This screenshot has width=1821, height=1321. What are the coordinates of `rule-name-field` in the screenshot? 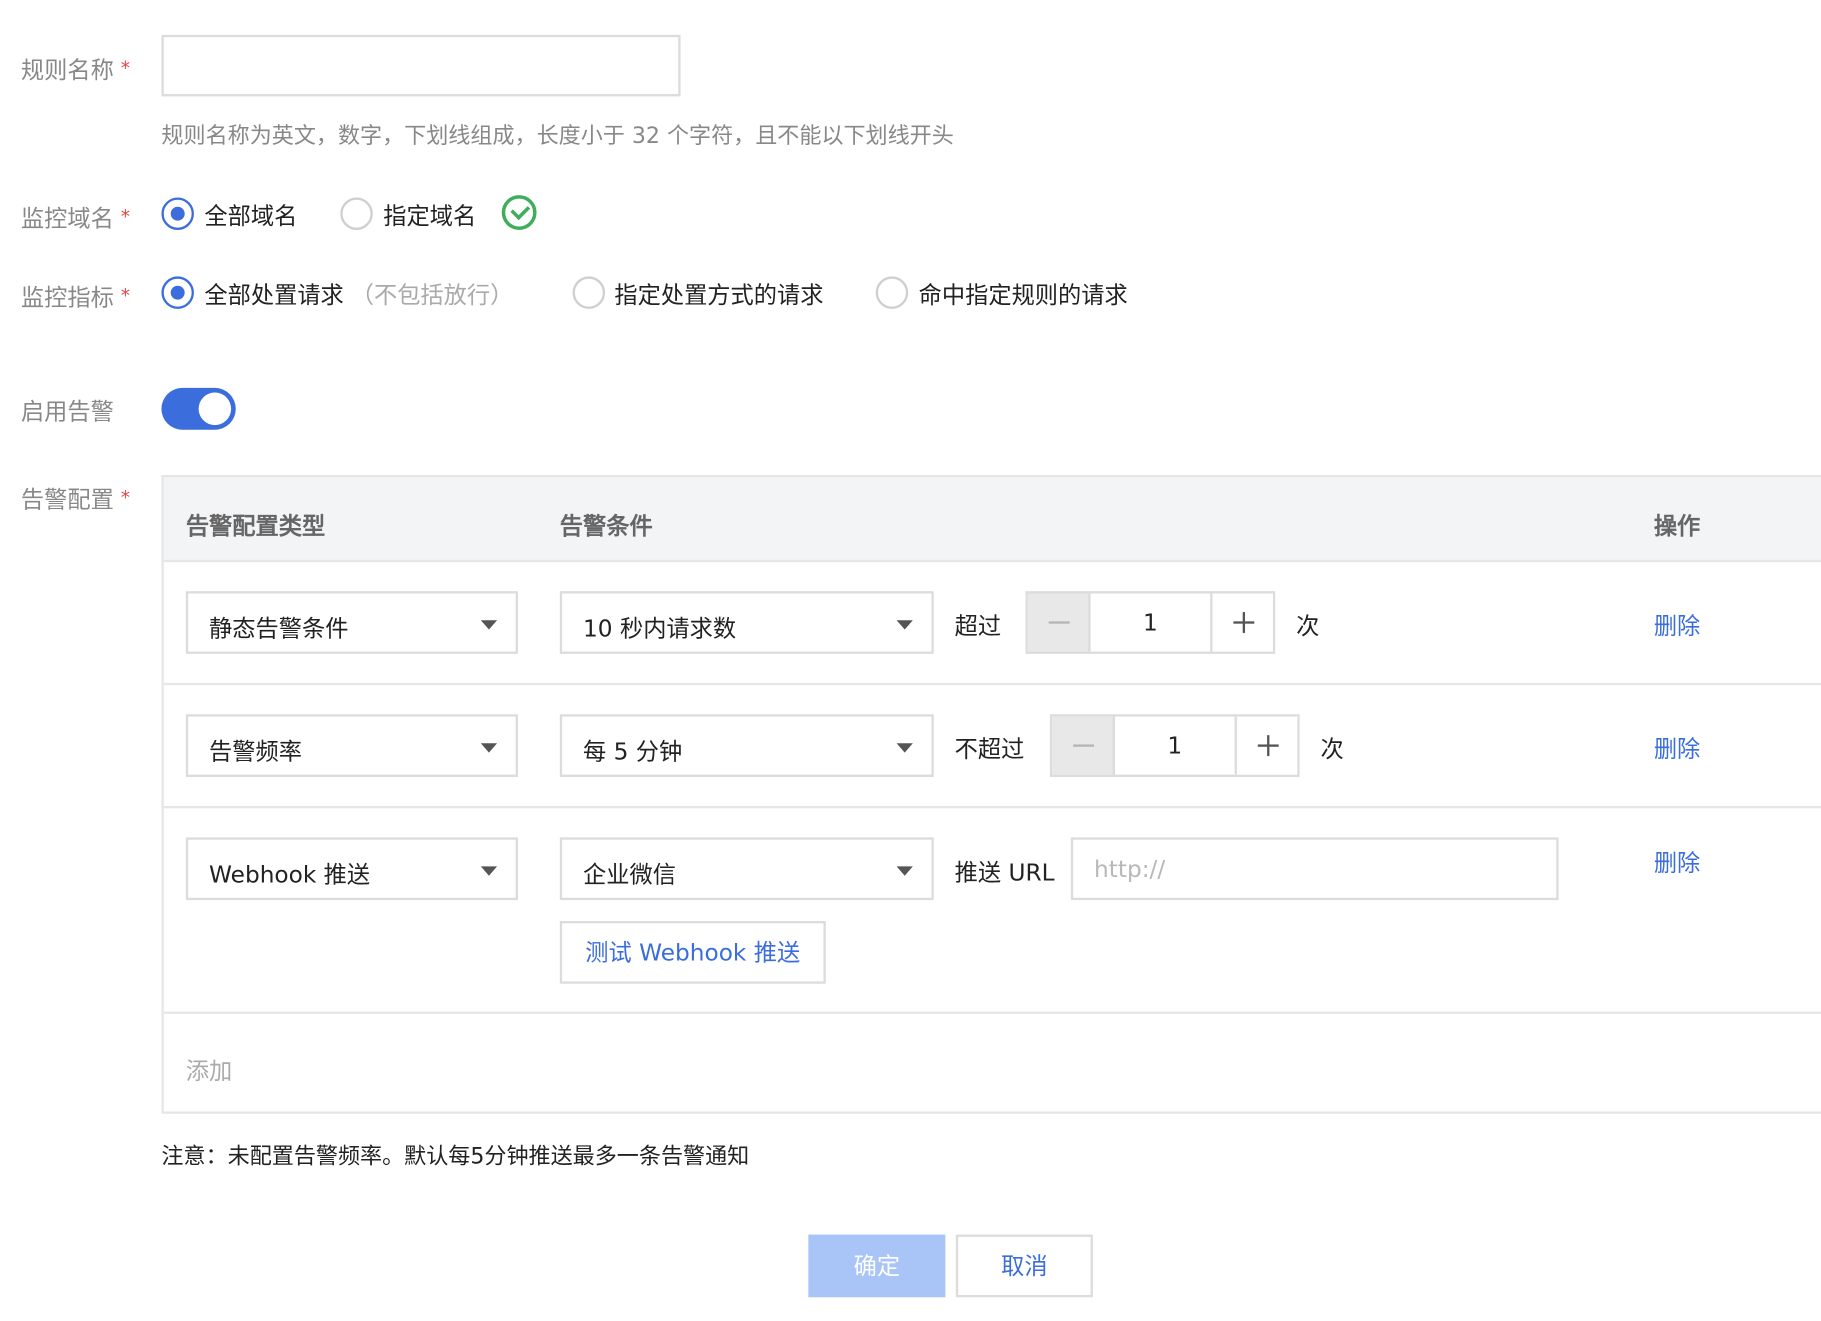 It's located at (421, 66).